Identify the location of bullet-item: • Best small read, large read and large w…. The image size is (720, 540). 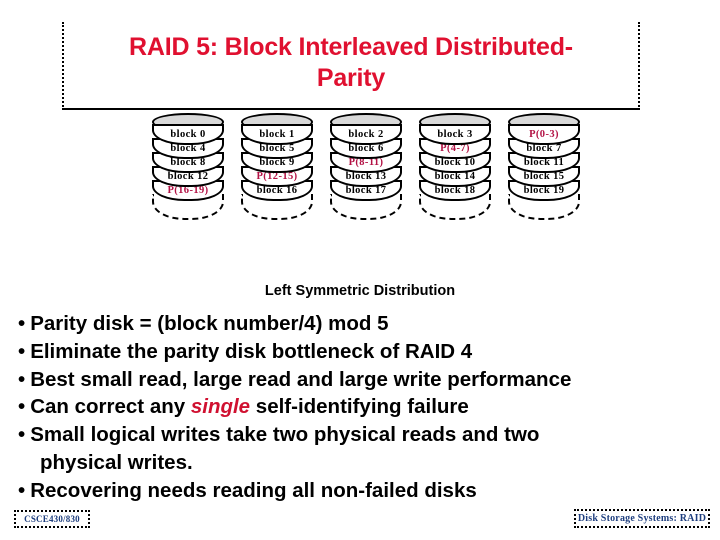
(363, 380).